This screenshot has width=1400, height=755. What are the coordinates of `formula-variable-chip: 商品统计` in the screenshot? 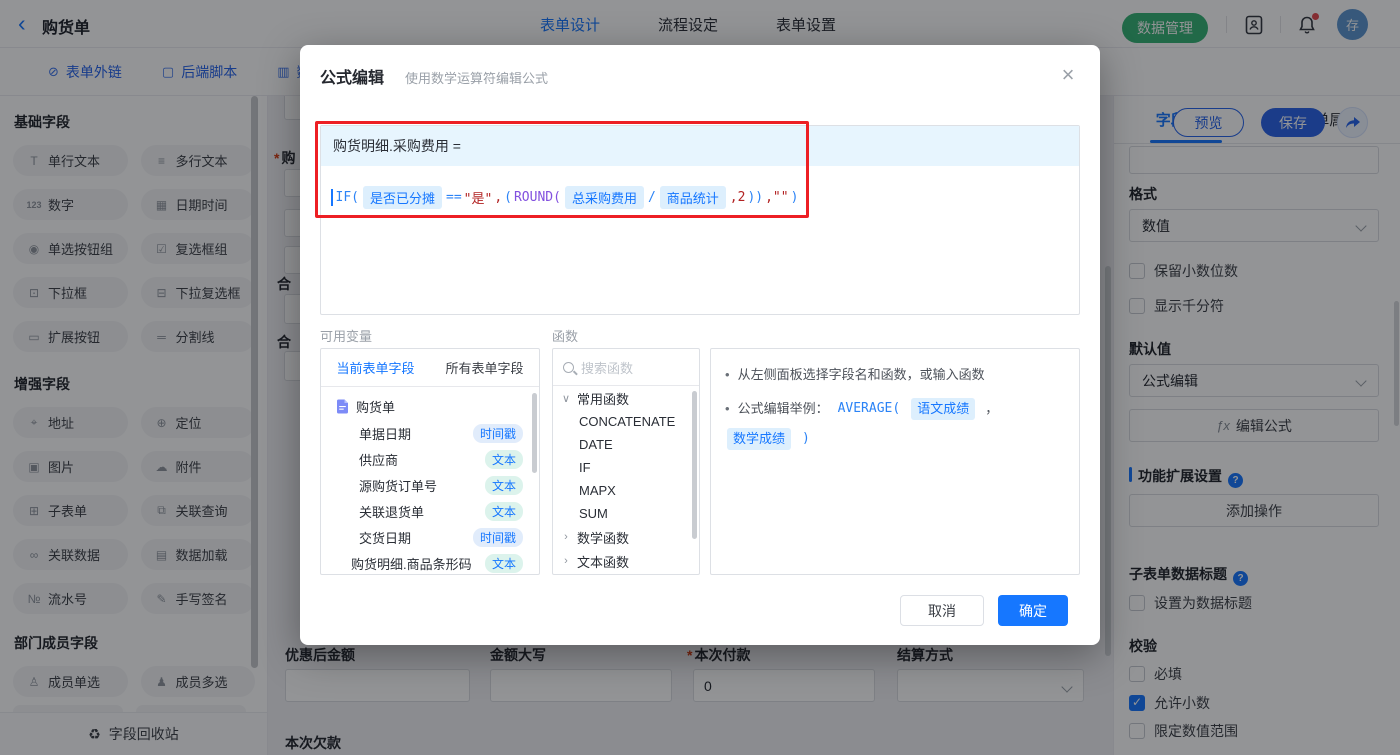 It's located at (692, 197).